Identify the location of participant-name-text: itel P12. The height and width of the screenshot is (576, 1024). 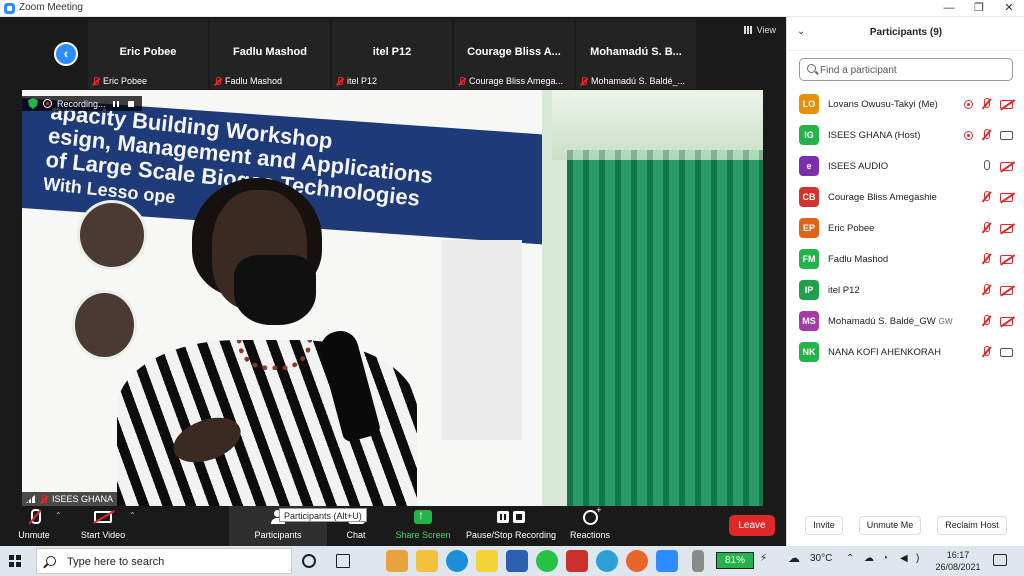
(844, 290).